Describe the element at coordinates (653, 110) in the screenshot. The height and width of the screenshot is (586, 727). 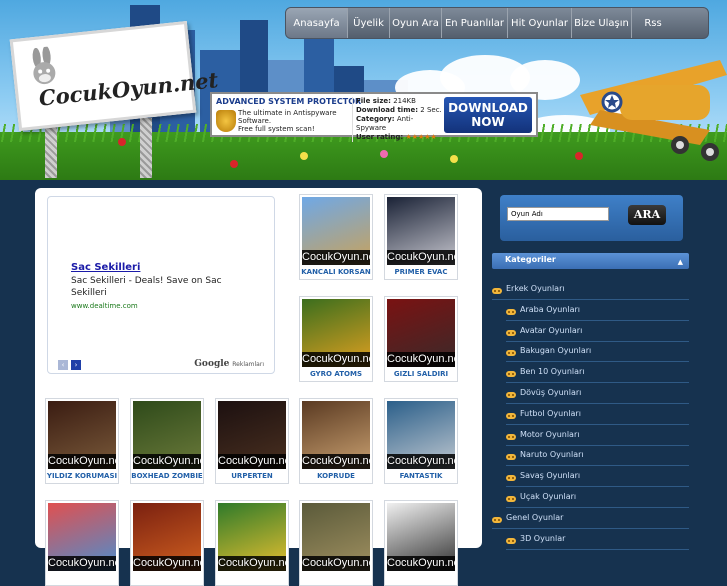
I see `airplane-illustration` at that location.